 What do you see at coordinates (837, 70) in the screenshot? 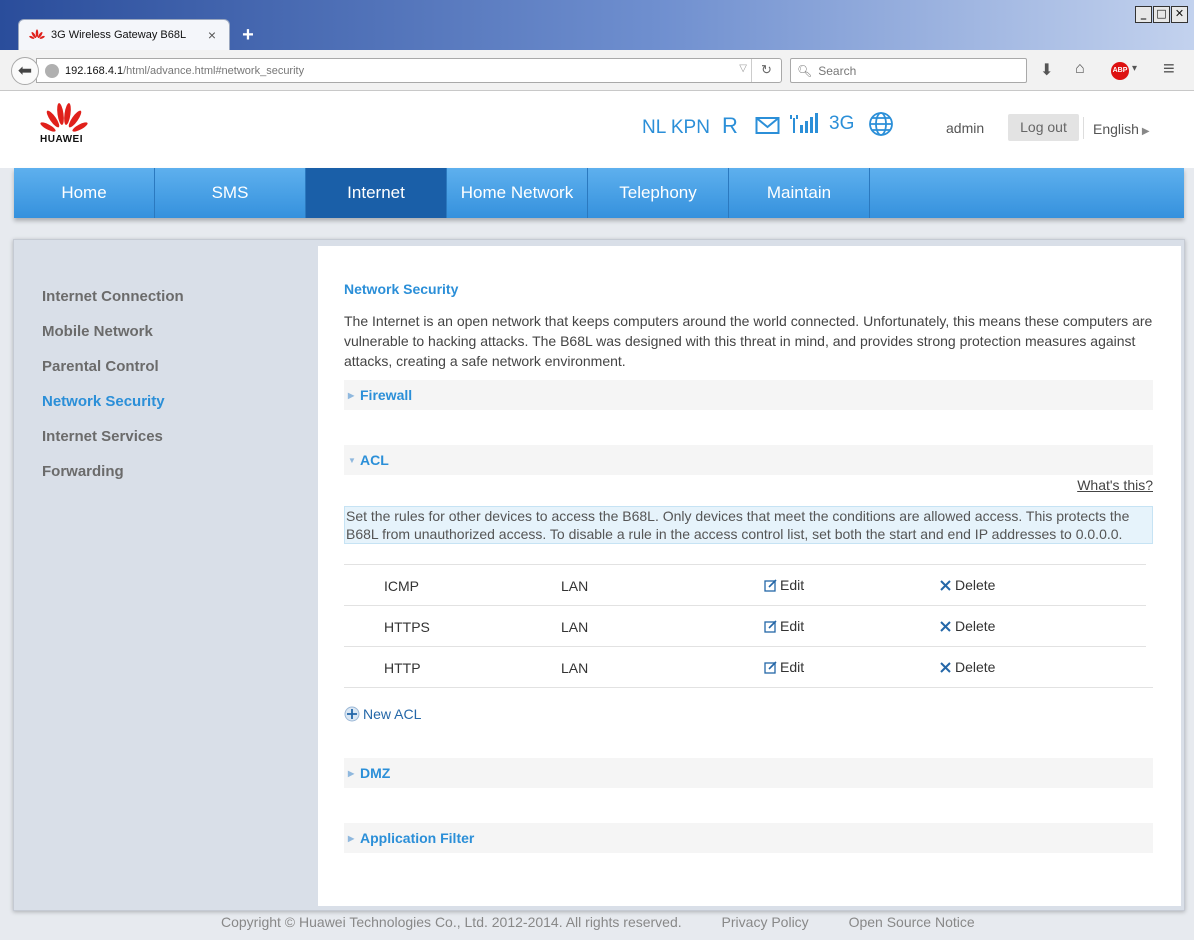
I see `search-placeholder: Search` at bounding box center [837, 70].